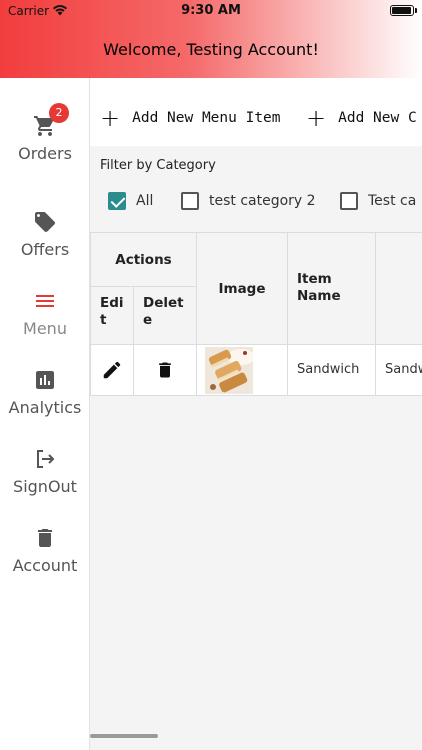 This screenshot has height=750, width=422. I want to click on table-row-item-name: Sandwich, so click(332, 370).